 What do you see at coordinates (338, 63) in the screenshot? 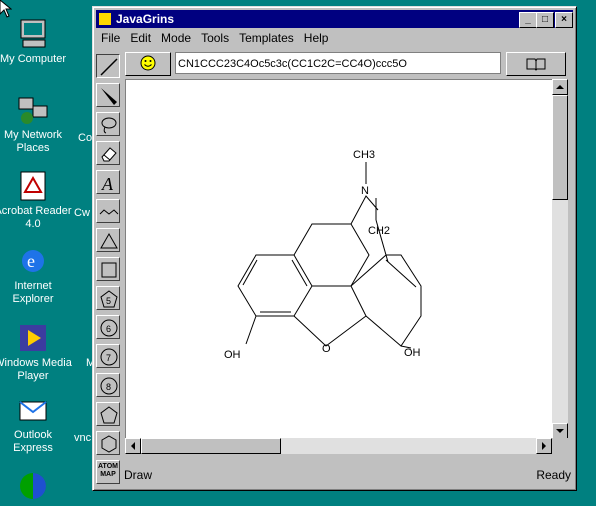
I see `smiles-input: CN1CCC23C4Oc5c3c(CC1C2C=CC4O)ccc5O` at bounding box center [338, 63].